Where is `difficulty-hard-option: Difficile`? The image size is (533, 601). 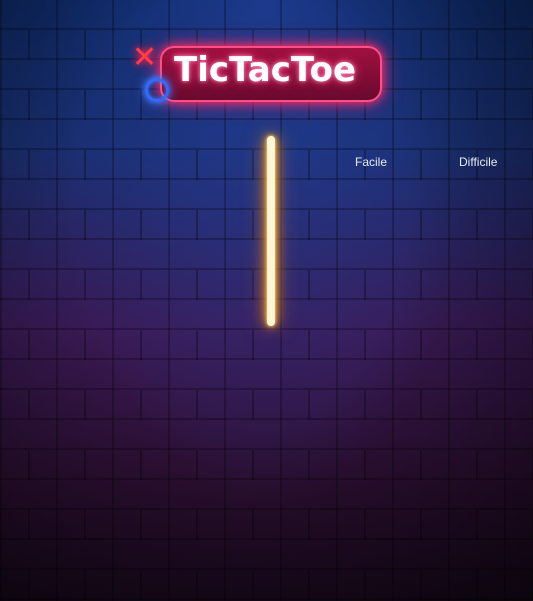 difficulty-hard-option: Difficile is located at coordinates (478, 162).